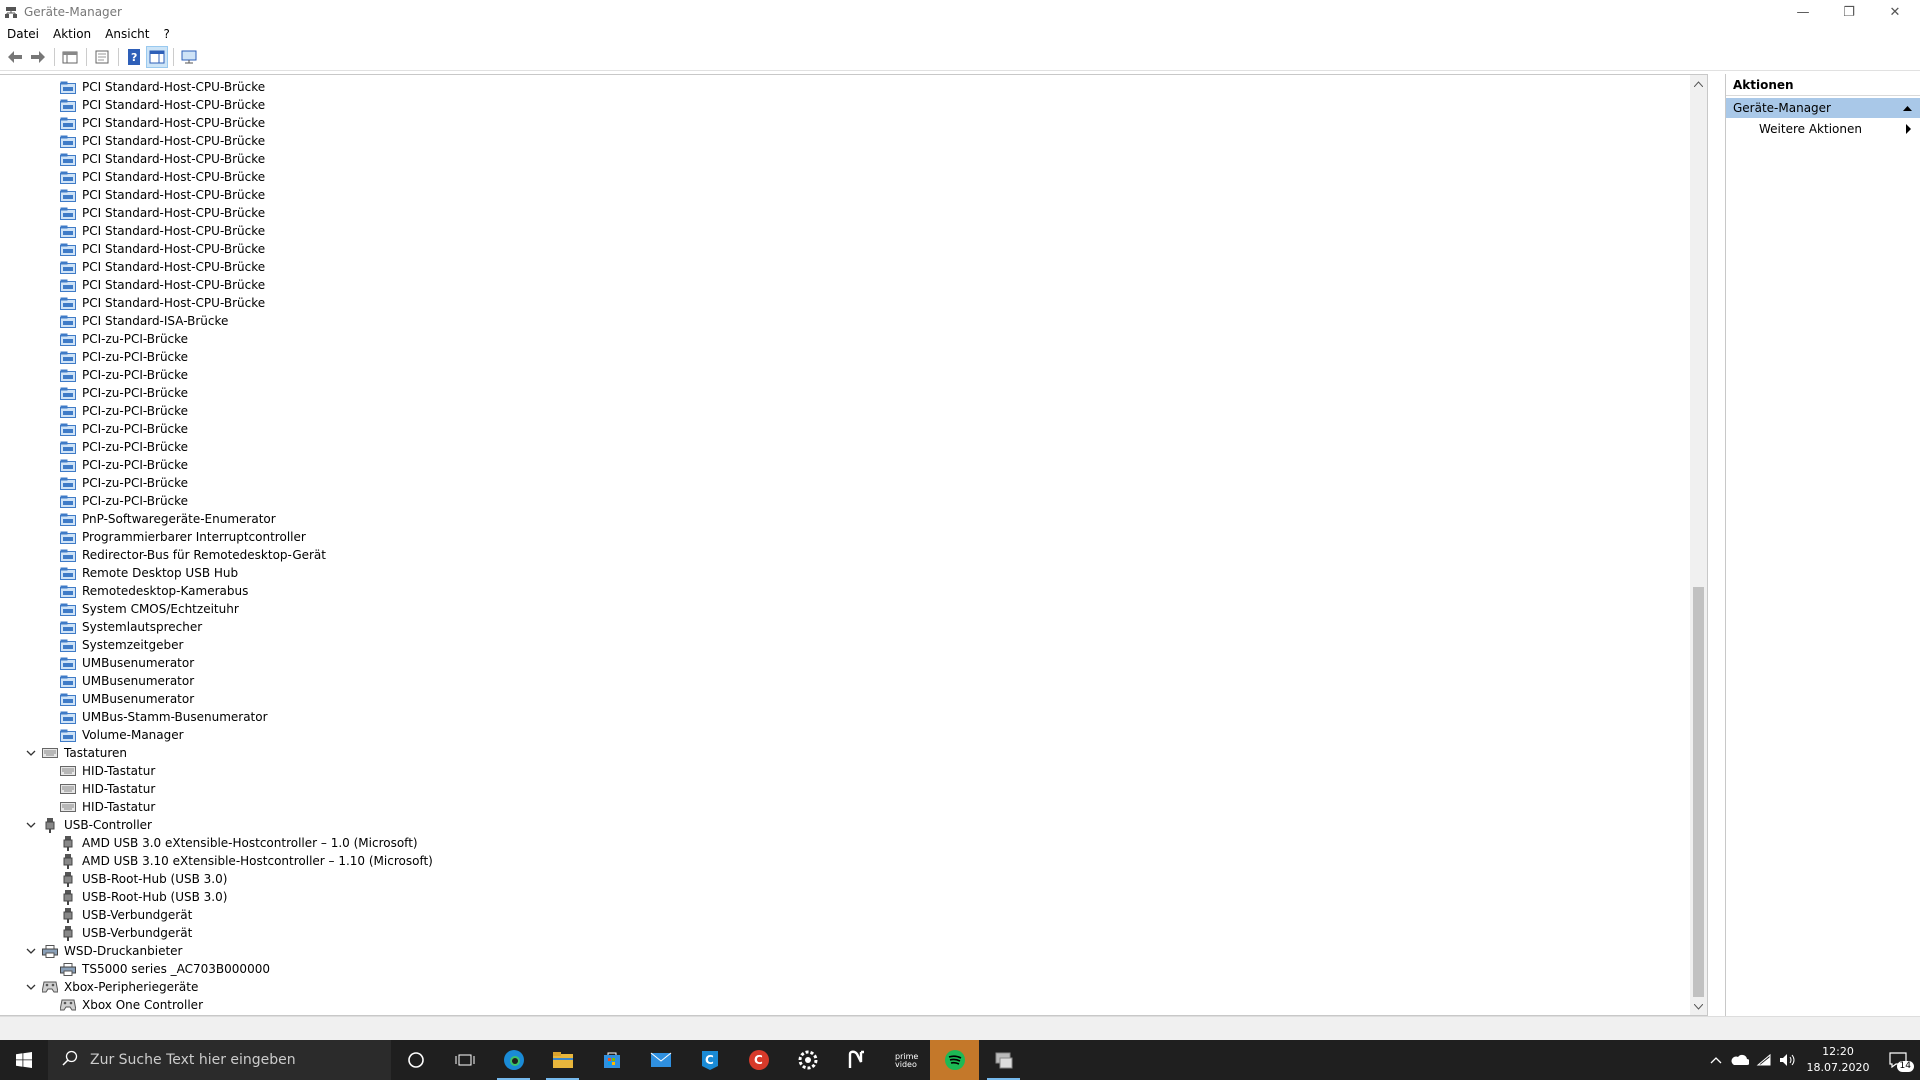 Image resolution: width=1920 pixels, height=1080 pixels. I want to click on cortana-icon, so click(415, 1060).